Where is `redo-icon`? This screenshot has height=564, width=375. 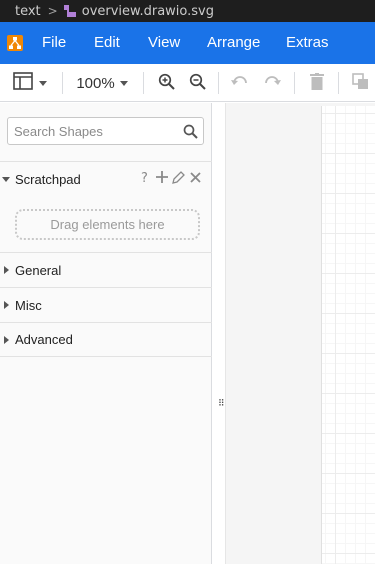 redo-icon is located at coordinates (272, 83).